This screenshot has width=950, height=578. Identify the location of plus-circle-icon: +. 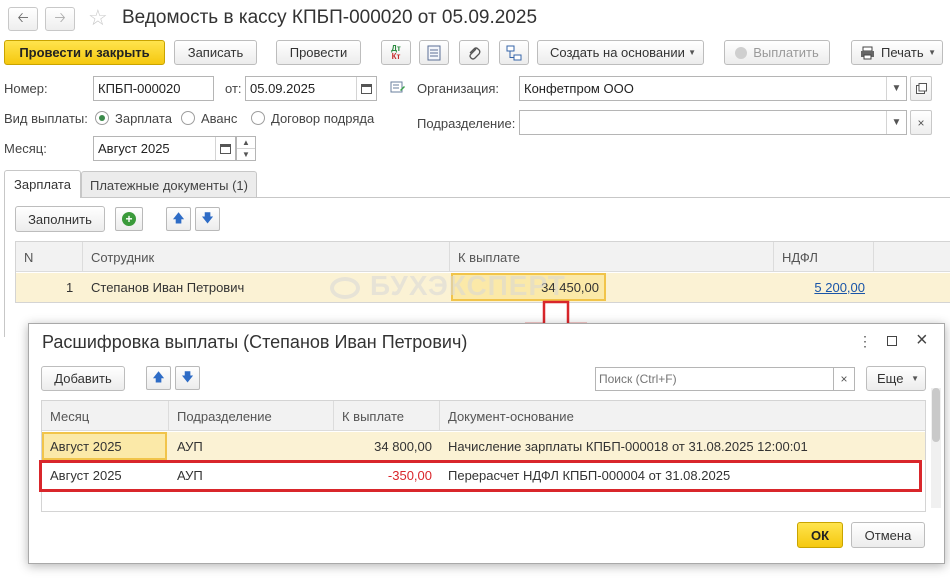
(129, 219).